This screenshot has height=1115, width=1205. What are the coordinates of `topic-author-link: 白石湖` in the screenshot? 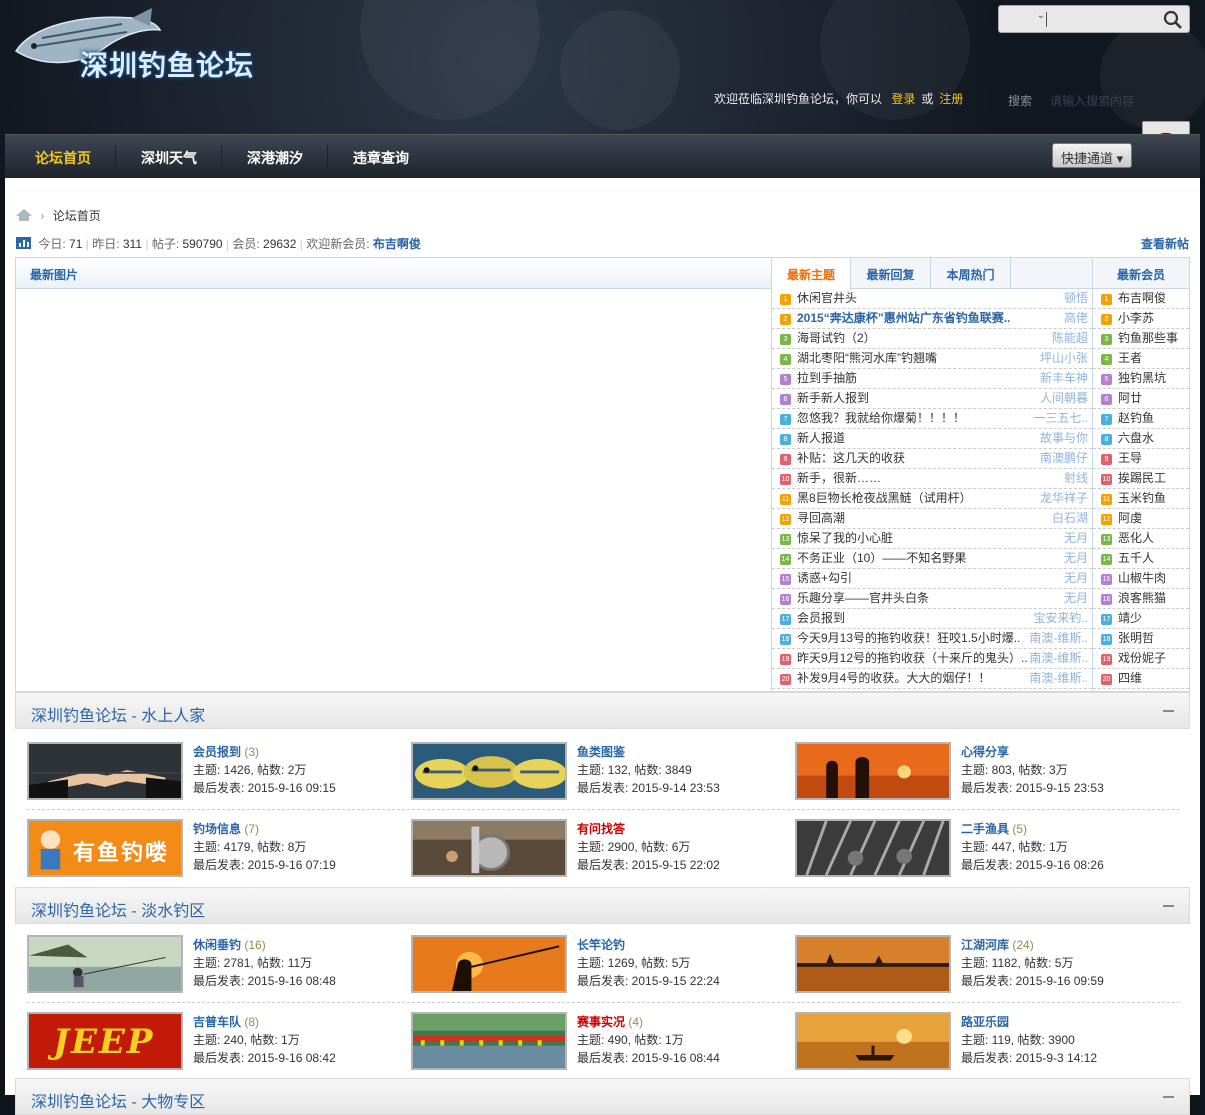 It's located at (1070, 518).